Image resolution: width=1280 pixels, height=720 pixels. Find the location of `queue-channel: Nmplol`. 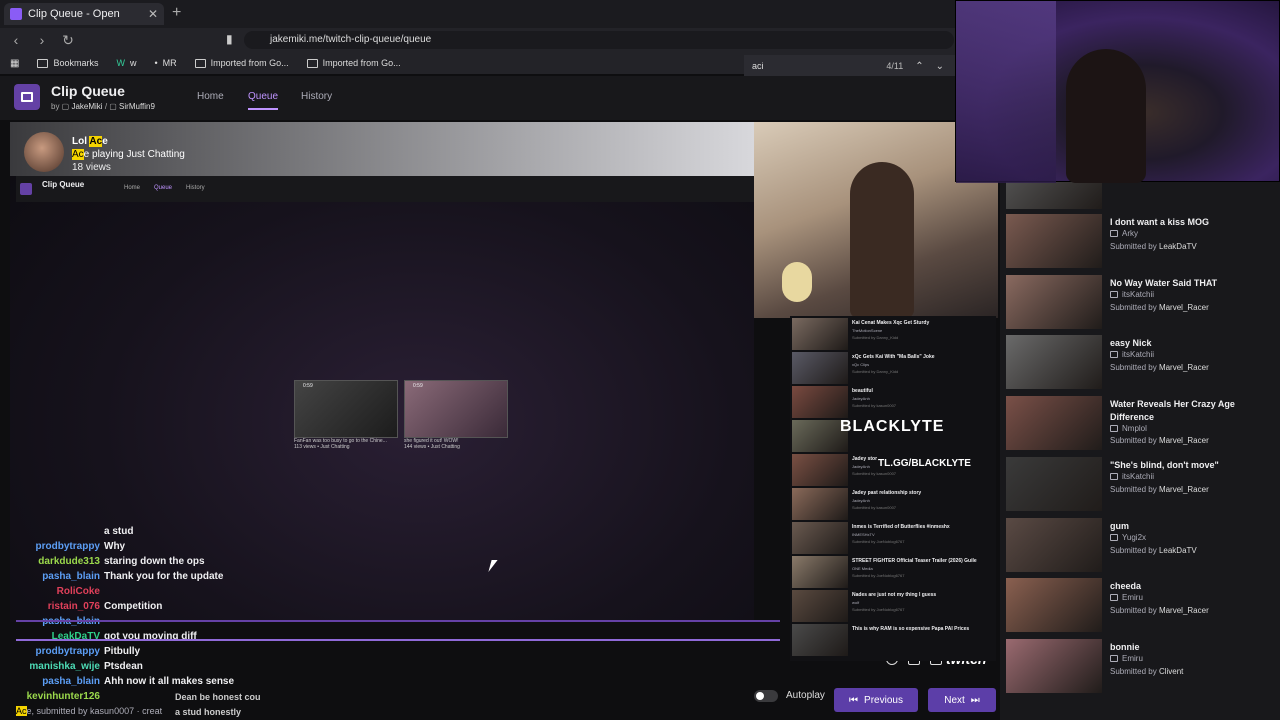

queue-channel: Nmplol is located at coordinates (1128, 428).